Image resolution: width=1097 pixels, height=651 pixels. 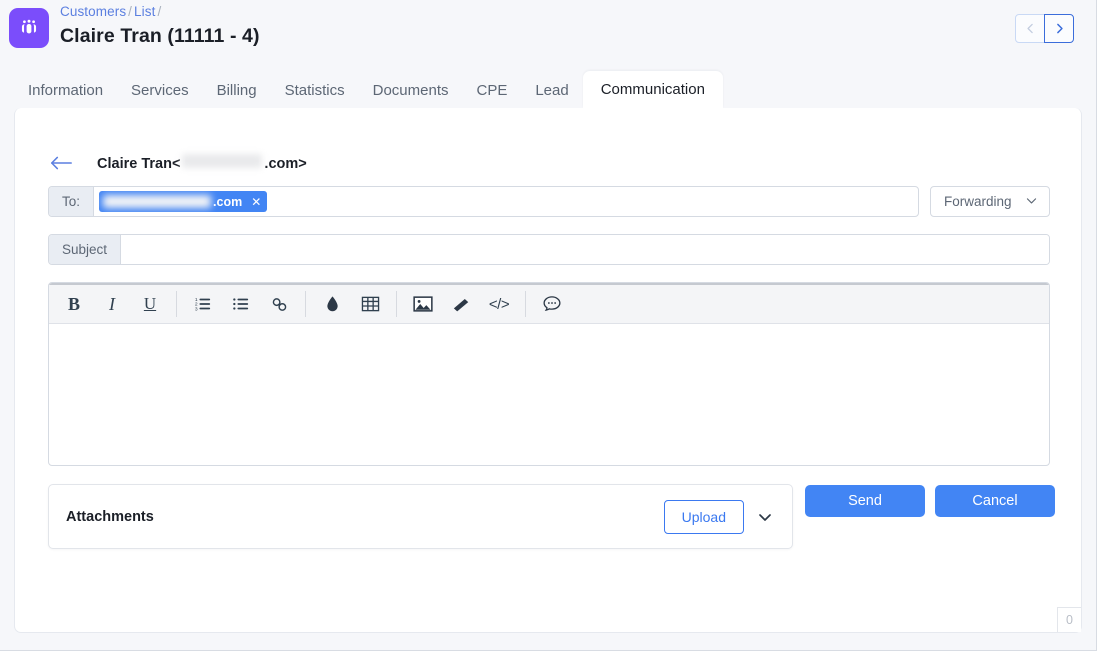 I want to click on to-input: .com ✕, so click(x=506, y=201).